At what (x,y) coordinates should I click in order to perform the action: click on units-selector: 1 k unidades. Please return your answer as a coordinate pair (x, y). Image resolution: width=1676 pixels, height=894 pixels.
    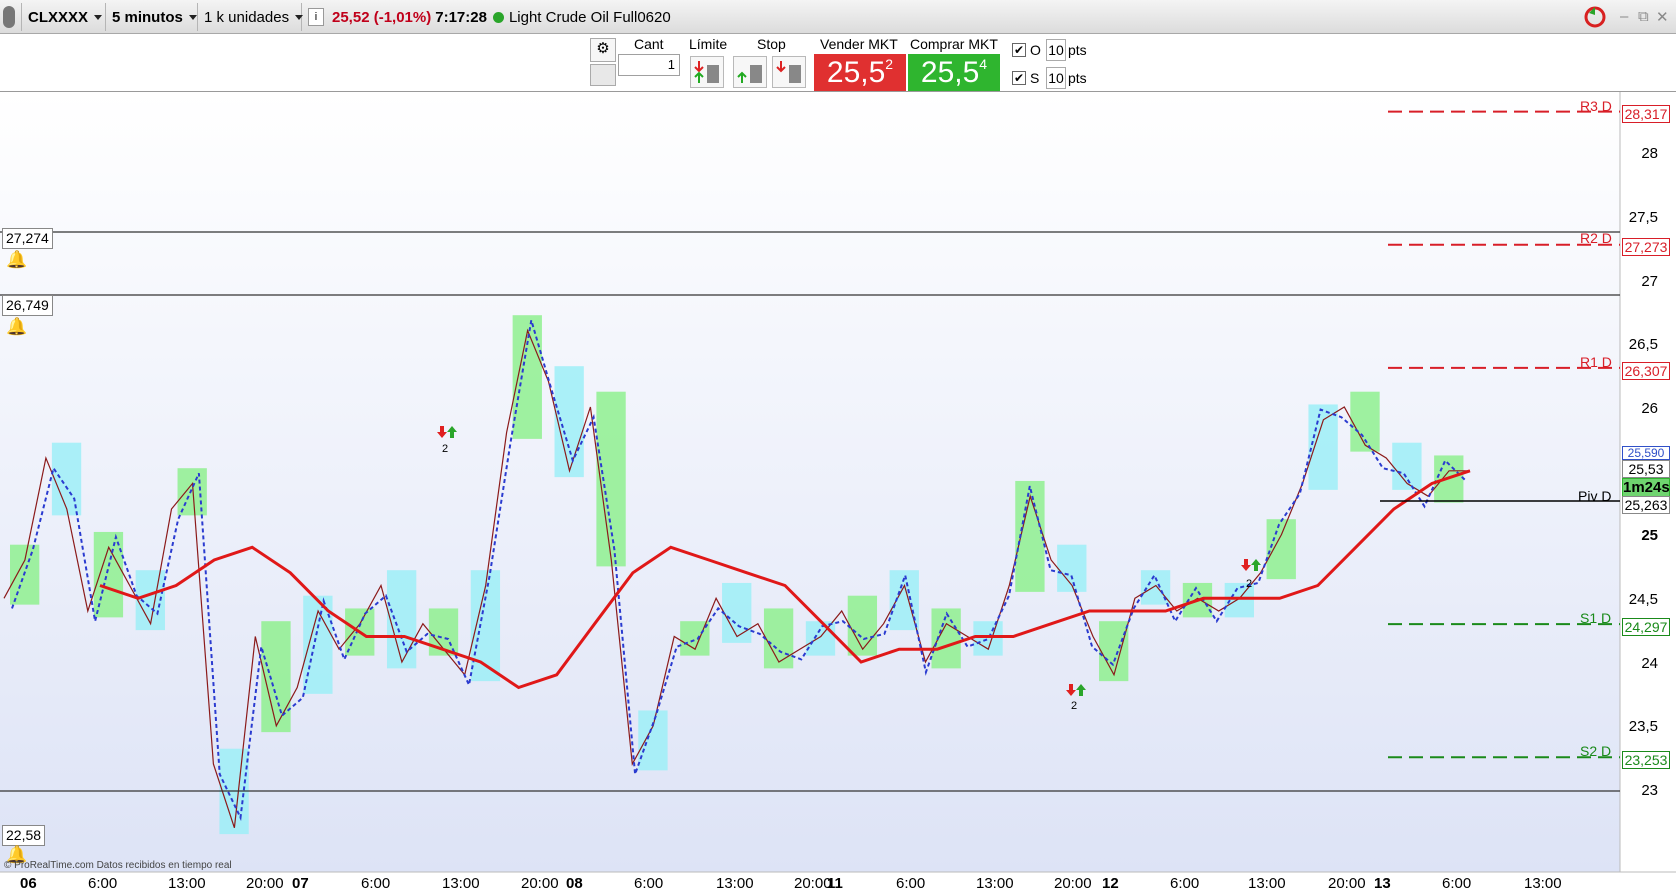
    Looking at the image, I should click on (251, 17).